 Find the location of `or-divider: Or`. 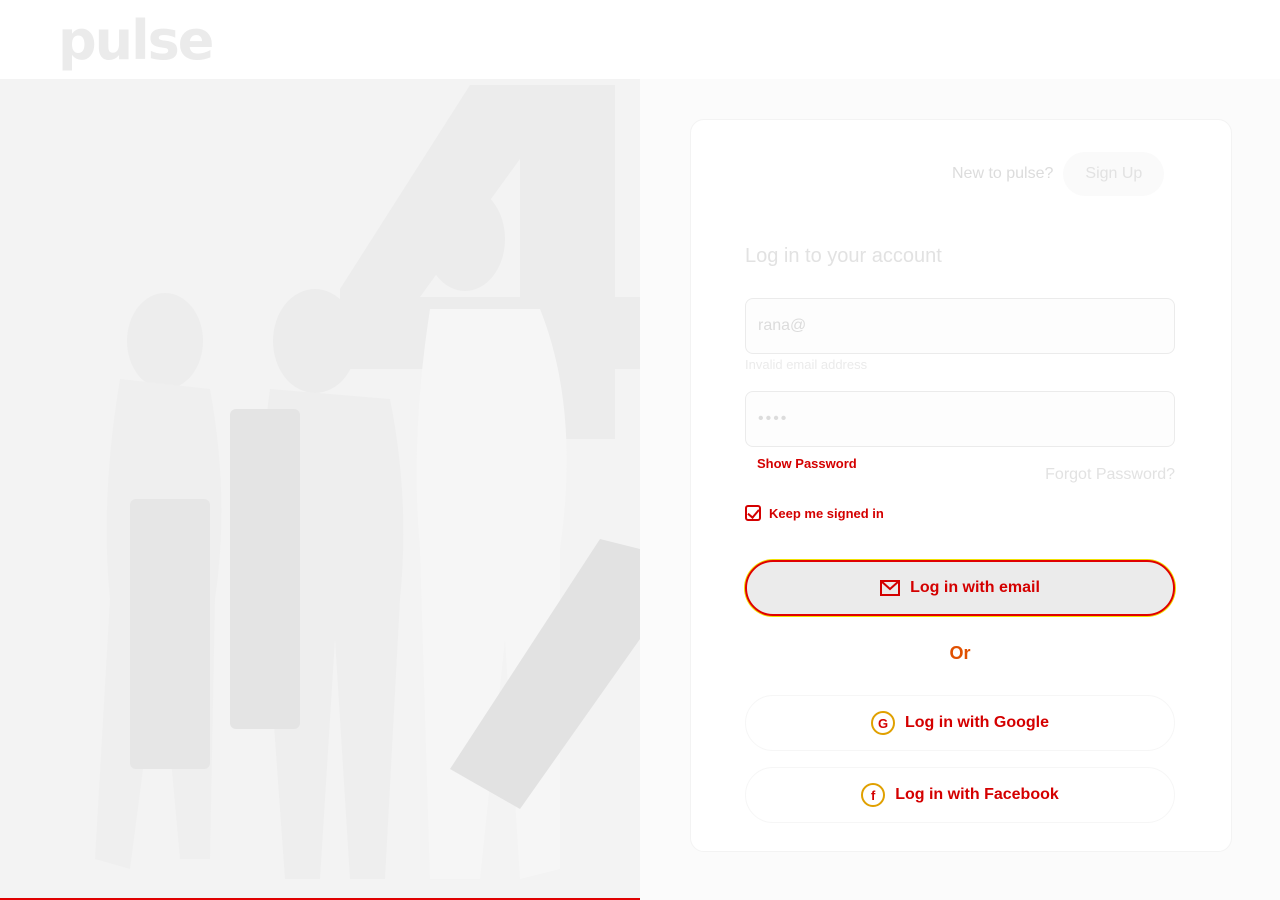

or-divider: Or is located at coordinates (960, 653).